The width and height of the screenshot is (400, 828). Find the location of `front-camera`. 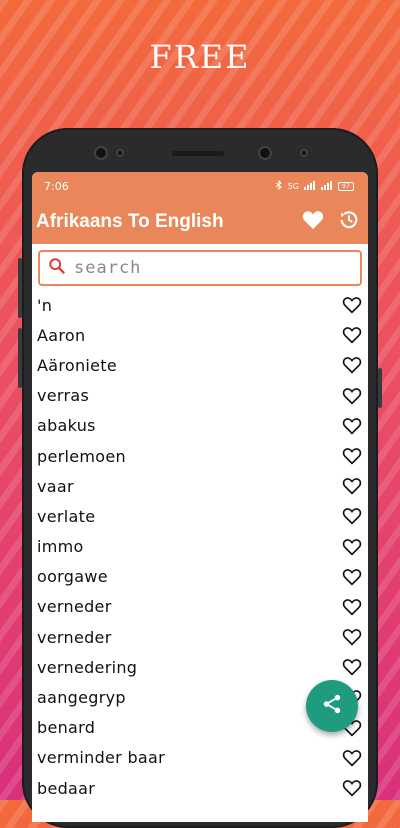

front-camera is located at coordinates (101, 153).